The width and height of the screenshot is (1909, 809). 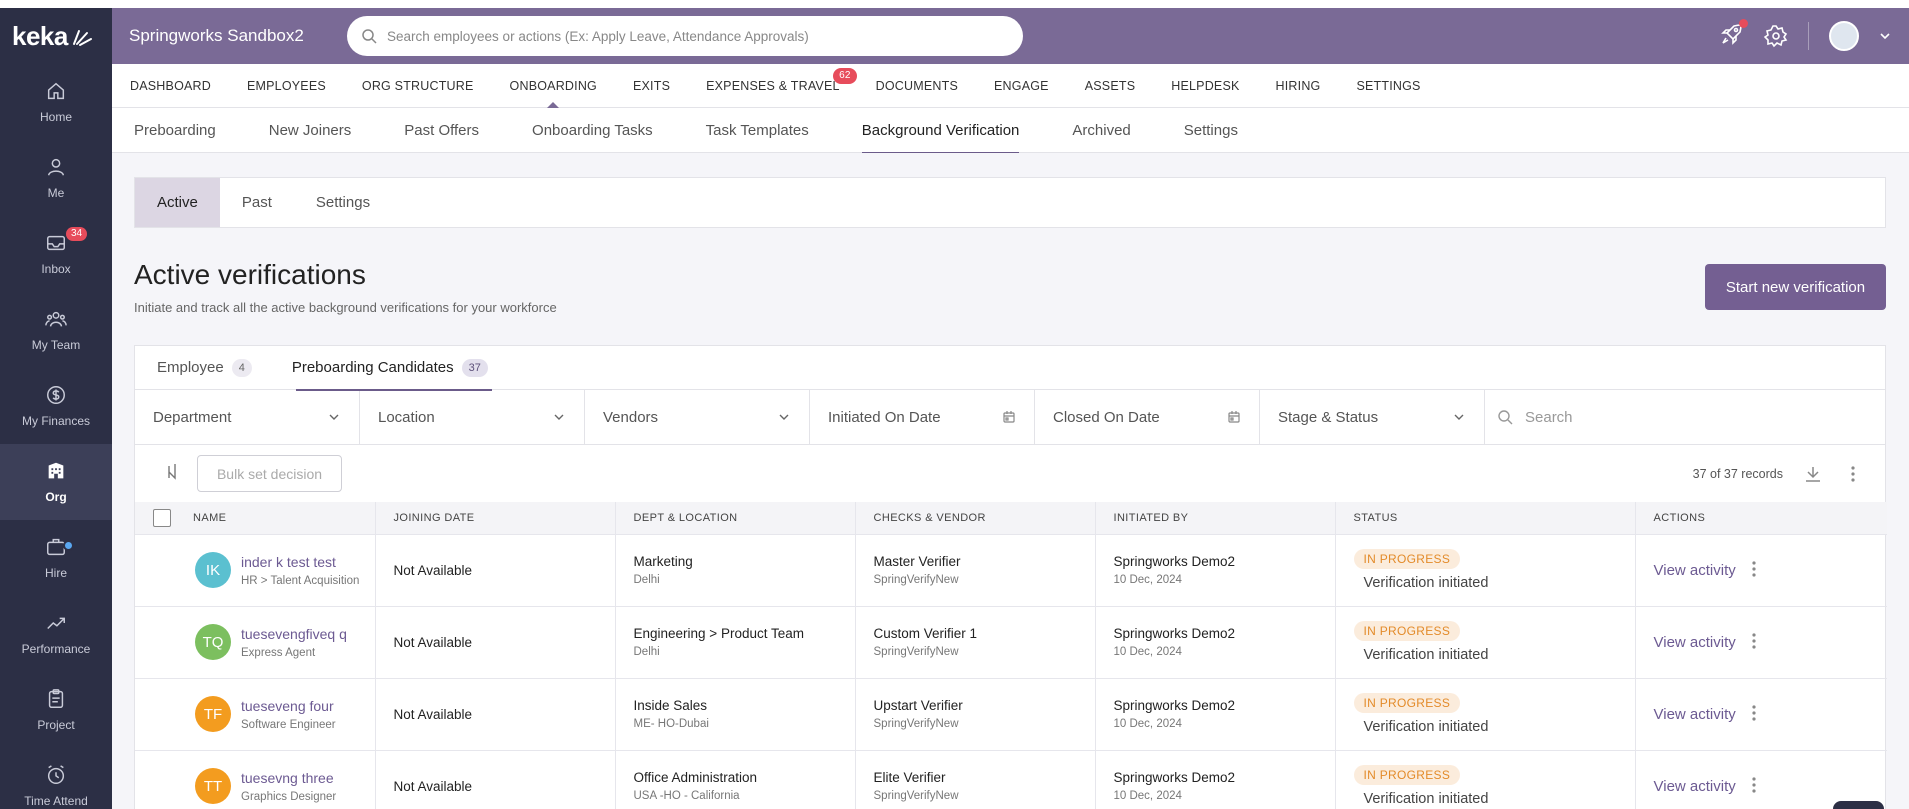 I want to click on initiated-by: Springworks Demo2, so click(x=1174, y=778).